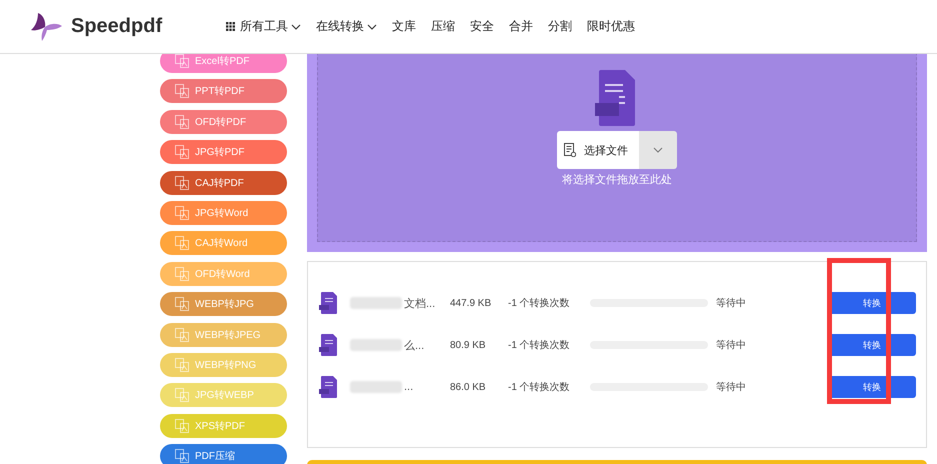 The image size is (937, 464). I want to click on nav-link: 压缩, so click(443, 26).